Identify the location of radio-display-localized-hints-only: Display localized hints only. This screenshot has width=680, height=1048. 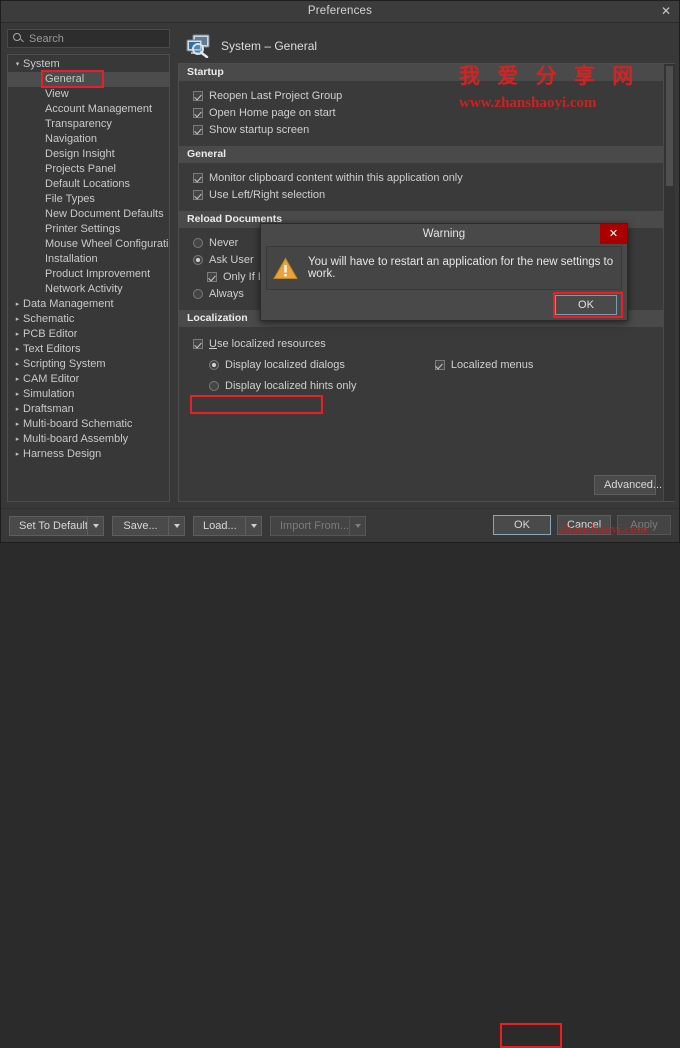
(421, 385).